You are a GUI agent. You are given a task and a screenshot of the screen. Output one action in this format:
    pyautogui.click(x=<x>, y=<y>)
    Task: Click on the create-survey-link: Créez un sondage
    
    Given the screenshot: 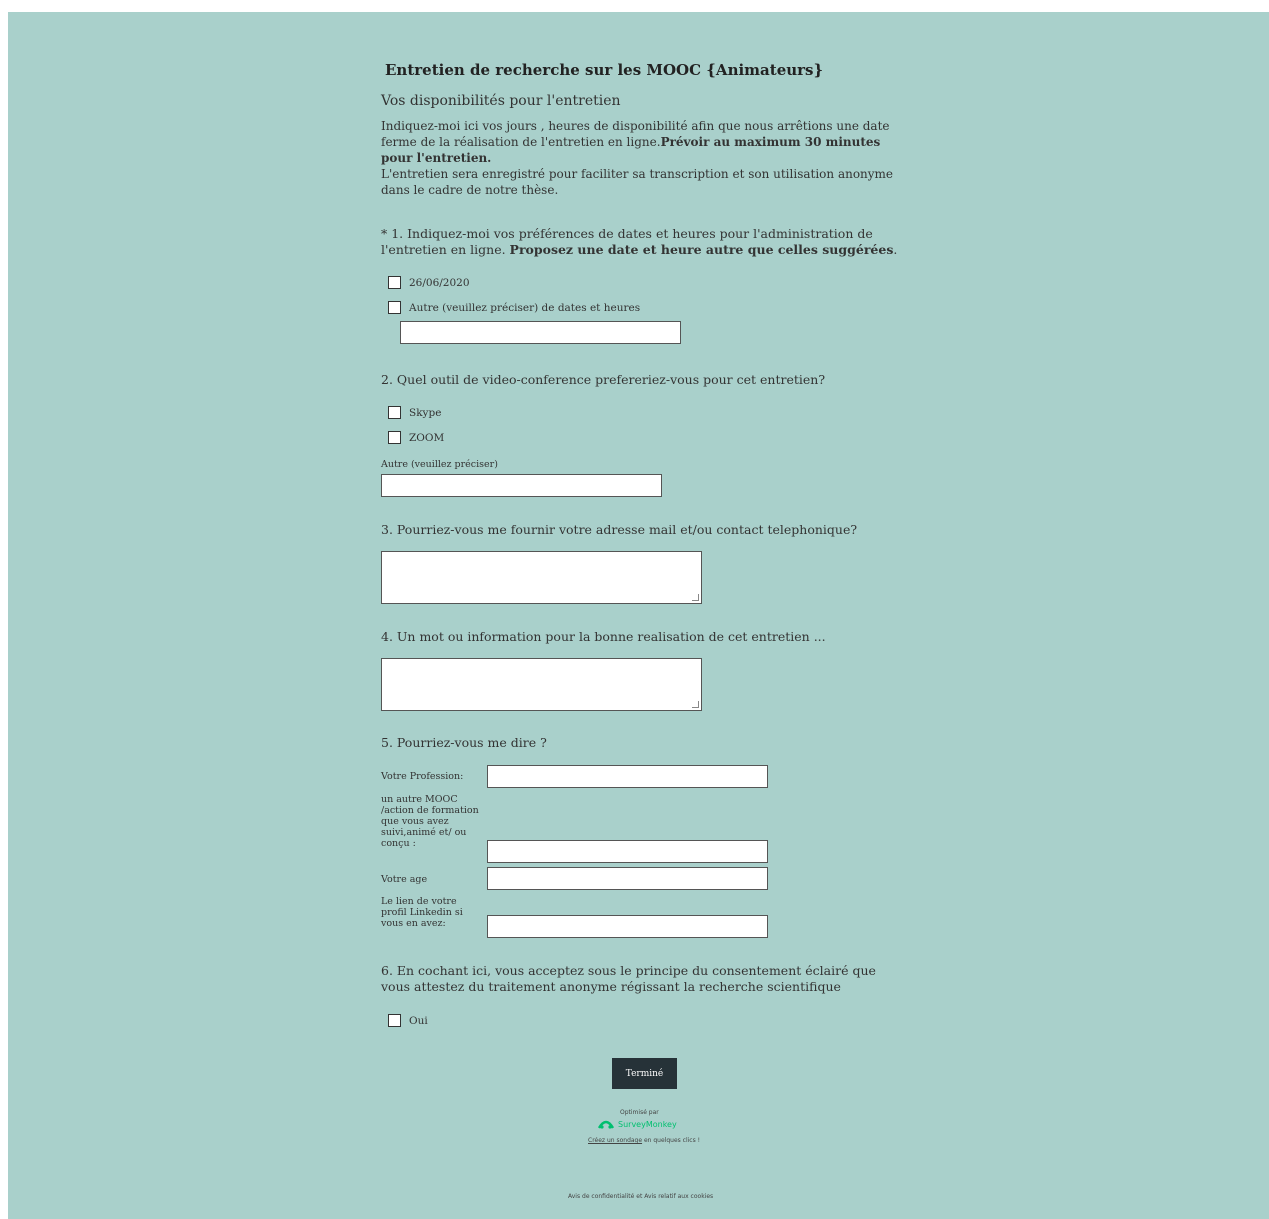 What is the action you would take?
    pyautogui.click(x=615, y=1140)
    